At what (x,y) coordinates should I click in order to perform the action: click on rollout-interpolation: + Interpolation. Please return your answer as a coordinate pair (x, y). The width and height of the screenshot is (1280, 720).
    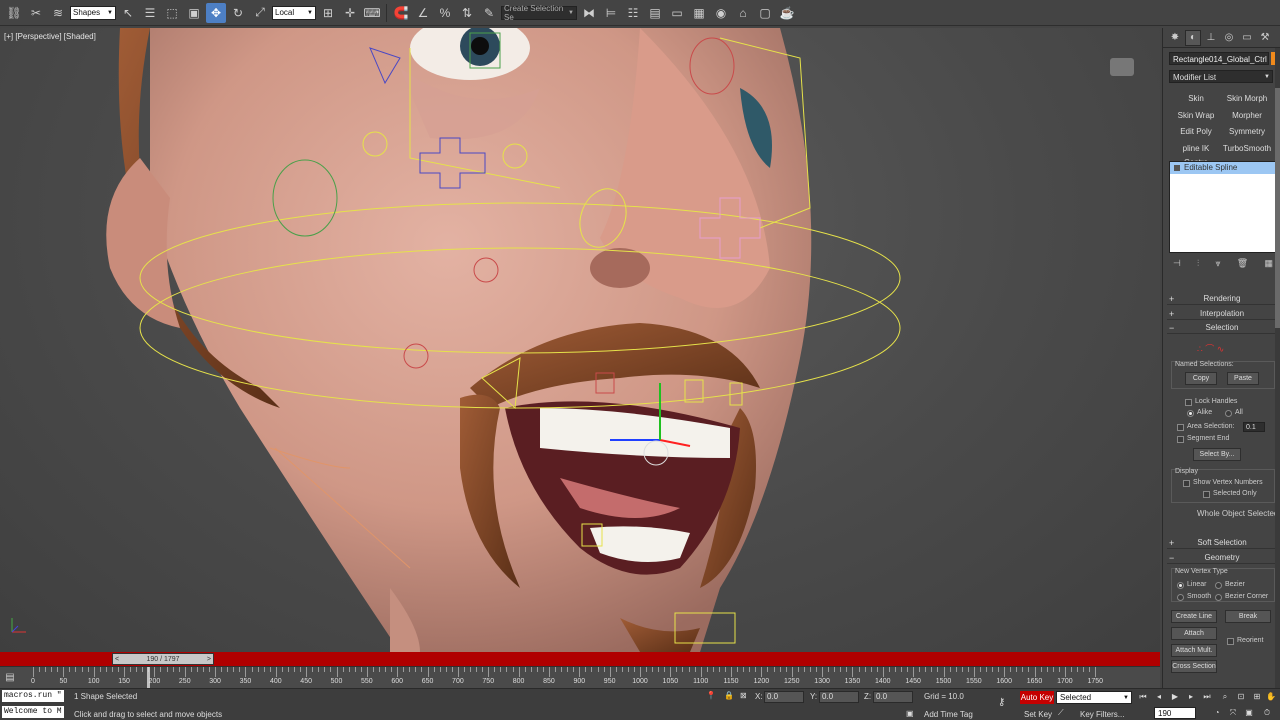
    Looking at the image, I should click on (1222, 314).